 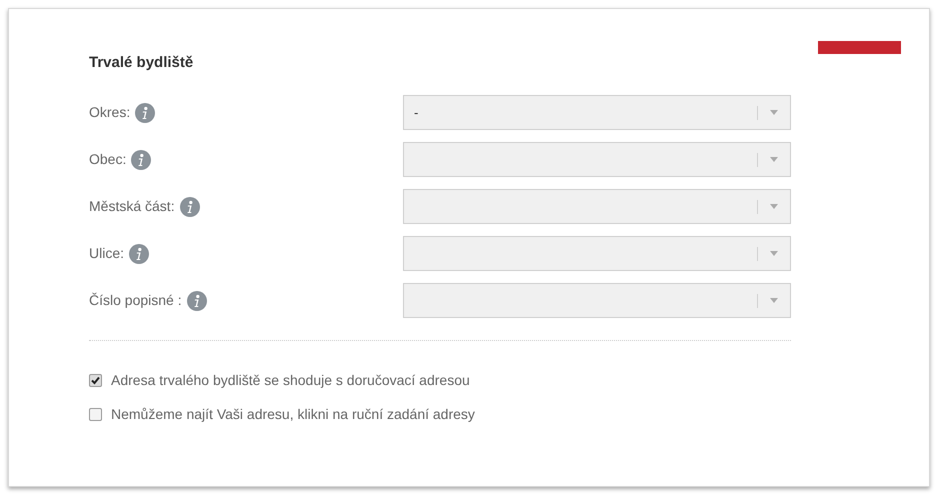 What do you see at coordinates (135, 300) in the screenshot?
I see `field-label: Číslo popisné :` at bounding box center [135, 300].